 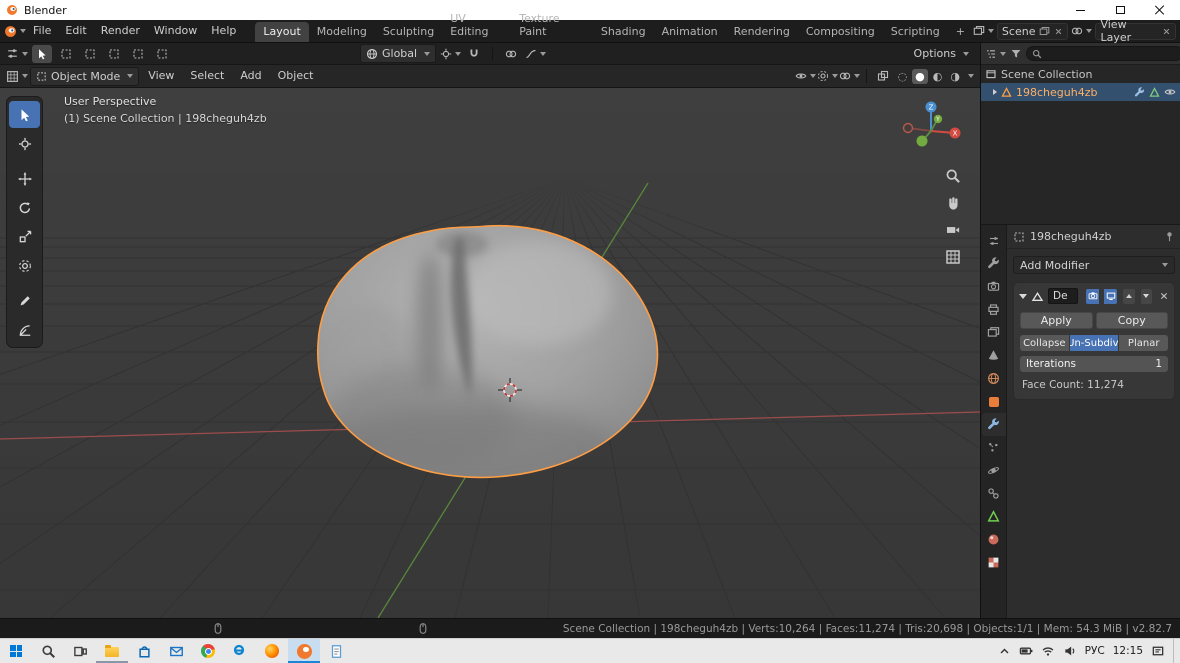 I want to click on volume-icon, so click(x=1070, y=651).